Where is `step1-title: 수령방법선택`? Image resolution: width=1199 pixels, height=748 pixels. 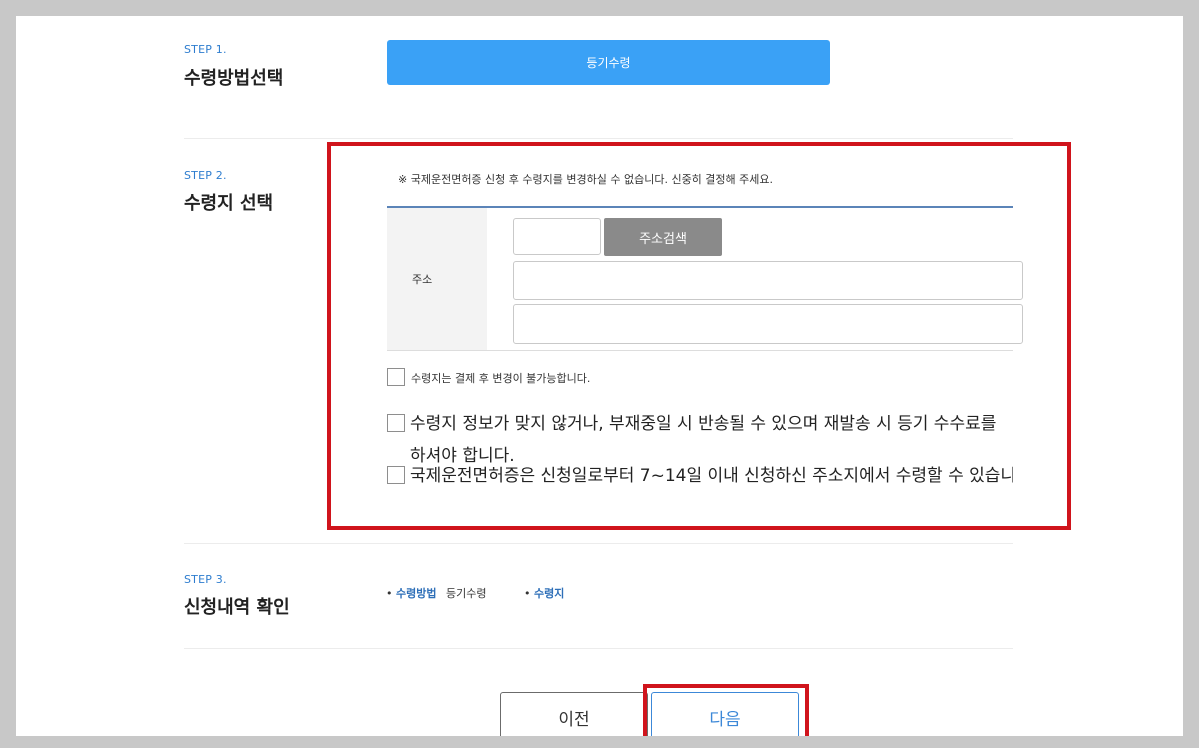 step1-title: 수령방법선택 is located at coordinates (234, 78).